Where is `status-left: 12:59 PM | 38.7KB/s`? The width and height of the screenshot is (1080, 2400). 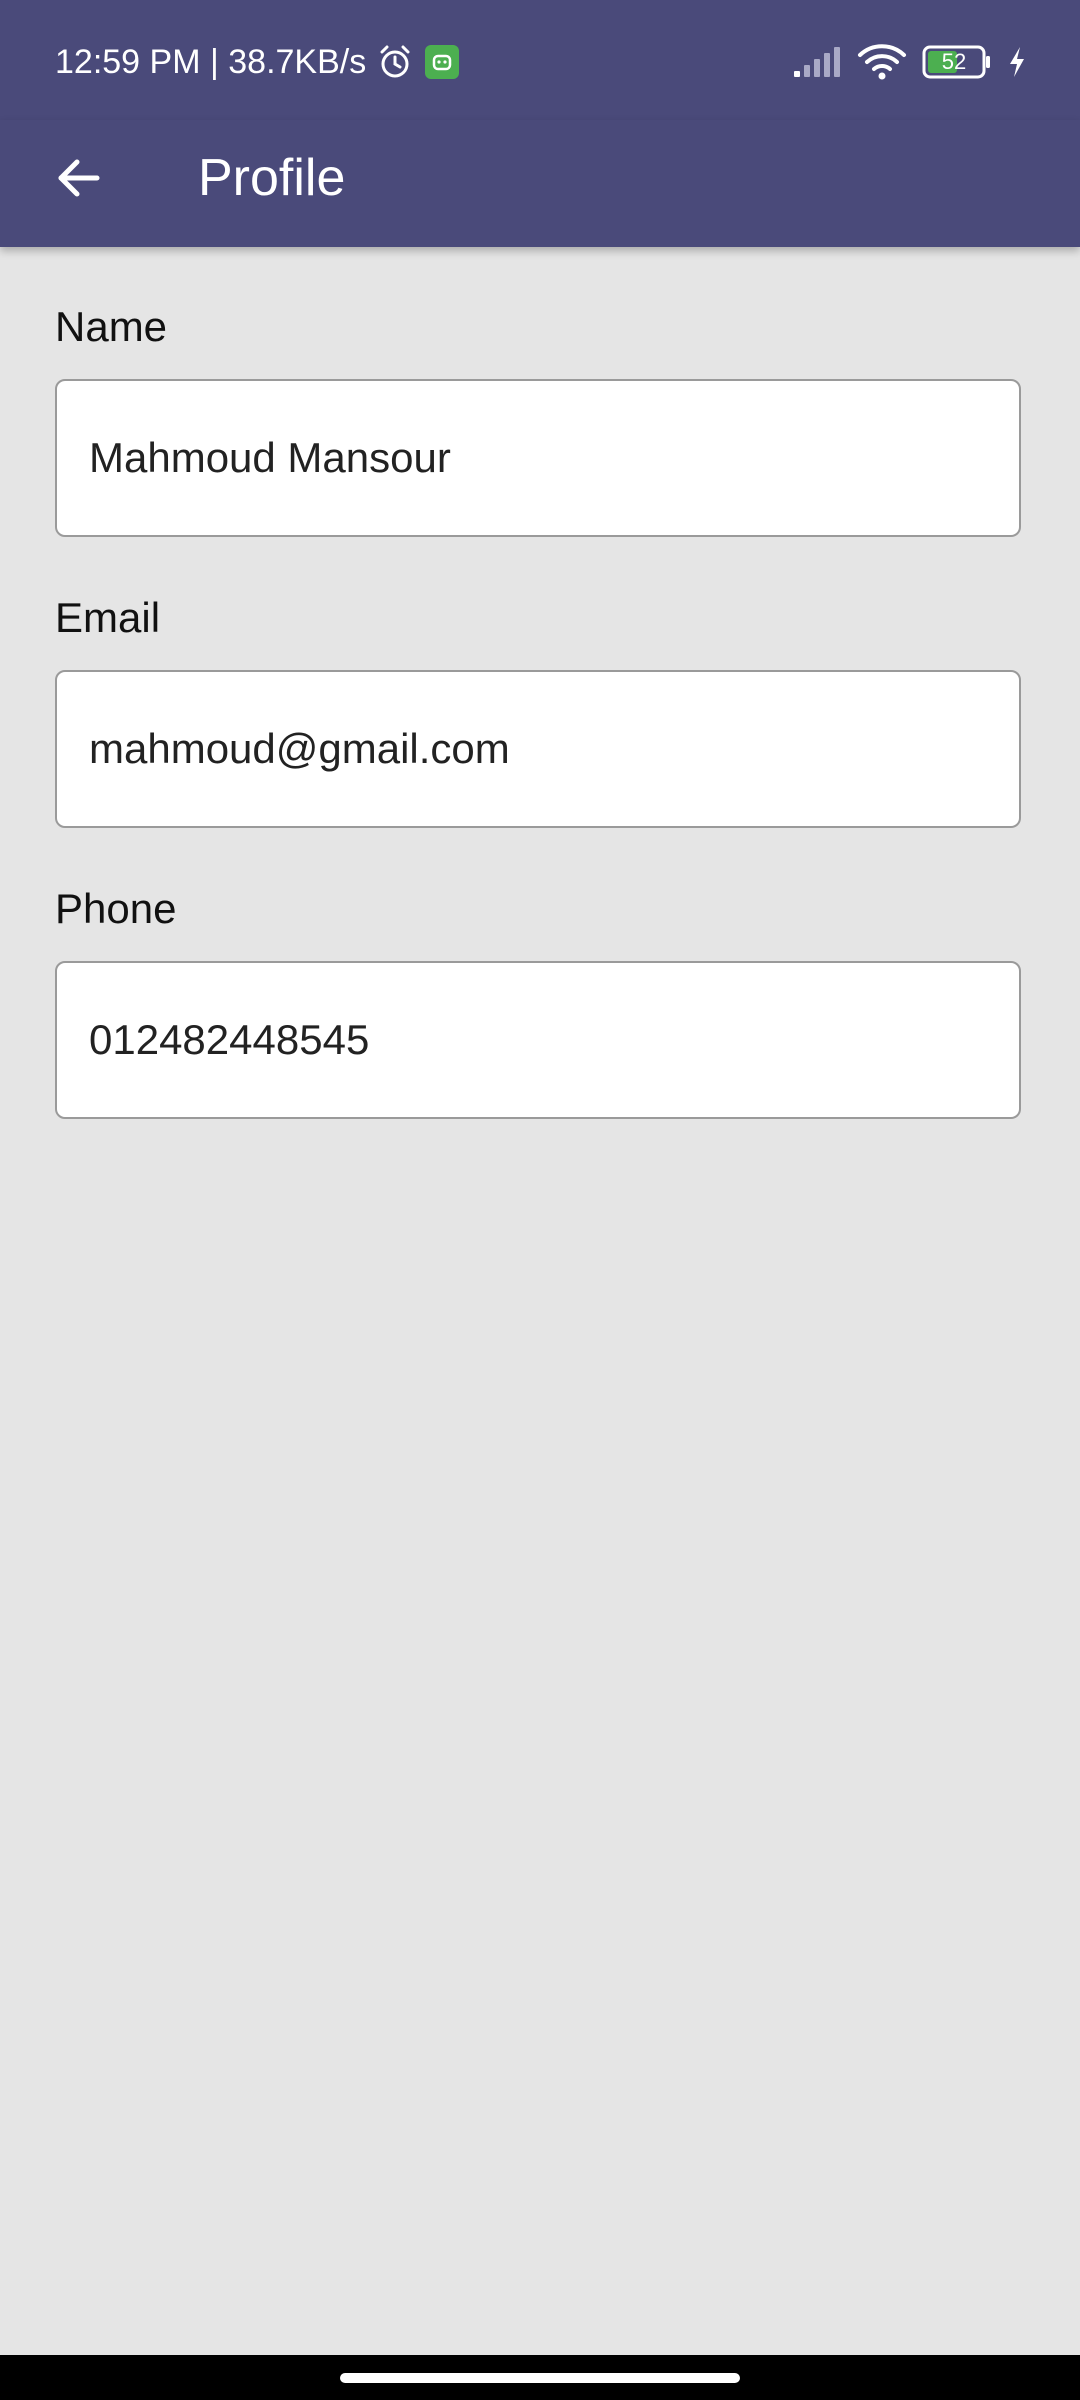 status-left: 12:59 PM | 38.7KB/s is located at coordinates (257, 62).